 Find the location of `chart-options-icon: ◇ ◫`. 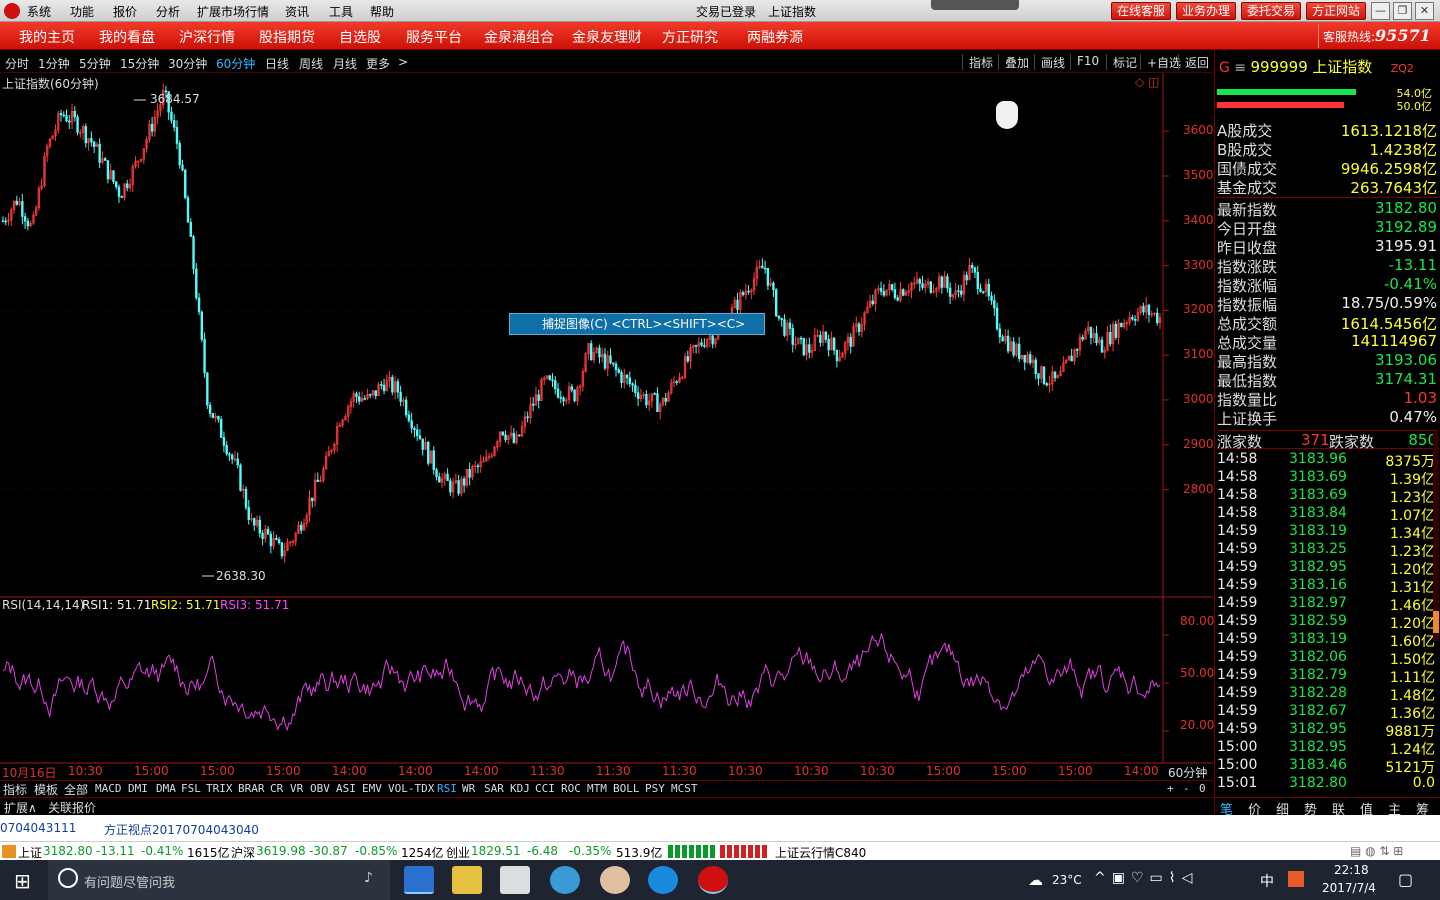

chart-options-icon: ◇ ◫ is located at coordinates (1147, 82).